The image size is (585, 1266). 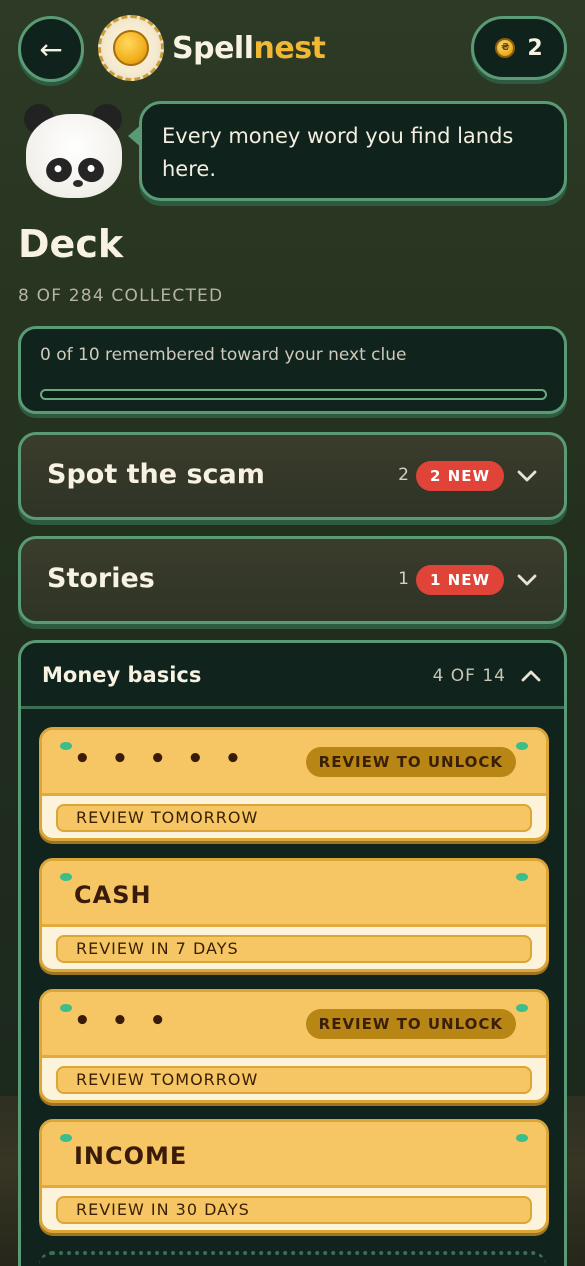 I want to click on word-card: INCOME REVIEW IN 30 DAYS, so click(x=294, y=1176).